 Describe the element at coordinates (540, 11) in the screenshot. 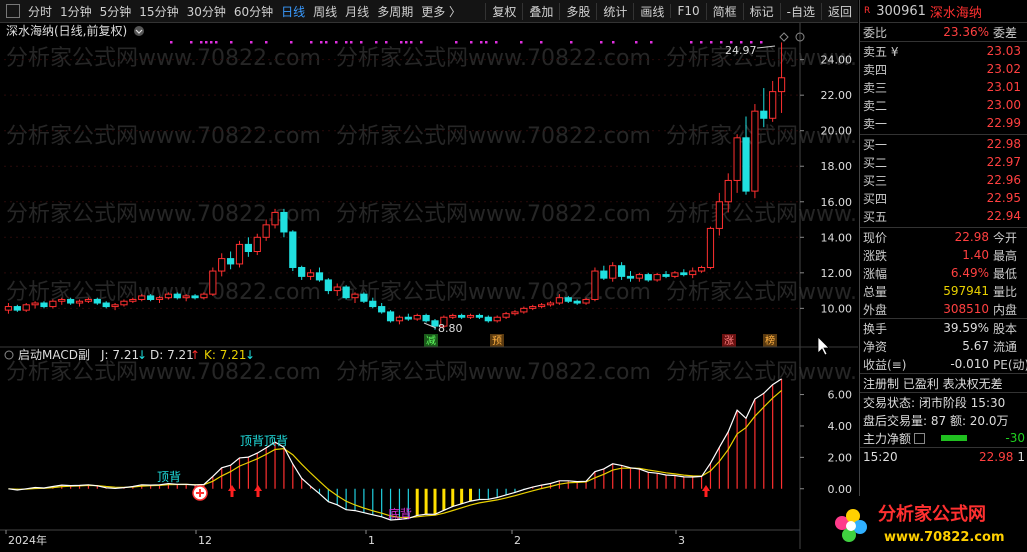

I see `overlay-button: 叠加` at that location.